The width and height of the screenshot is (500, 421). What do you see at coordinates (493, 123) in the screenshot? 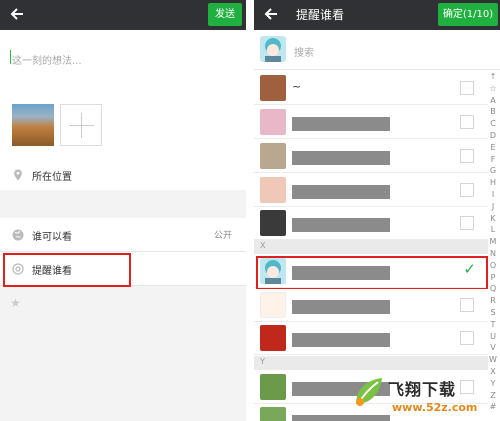
I see `alphabet-index-letter: C` at bounding box center [493, 123].